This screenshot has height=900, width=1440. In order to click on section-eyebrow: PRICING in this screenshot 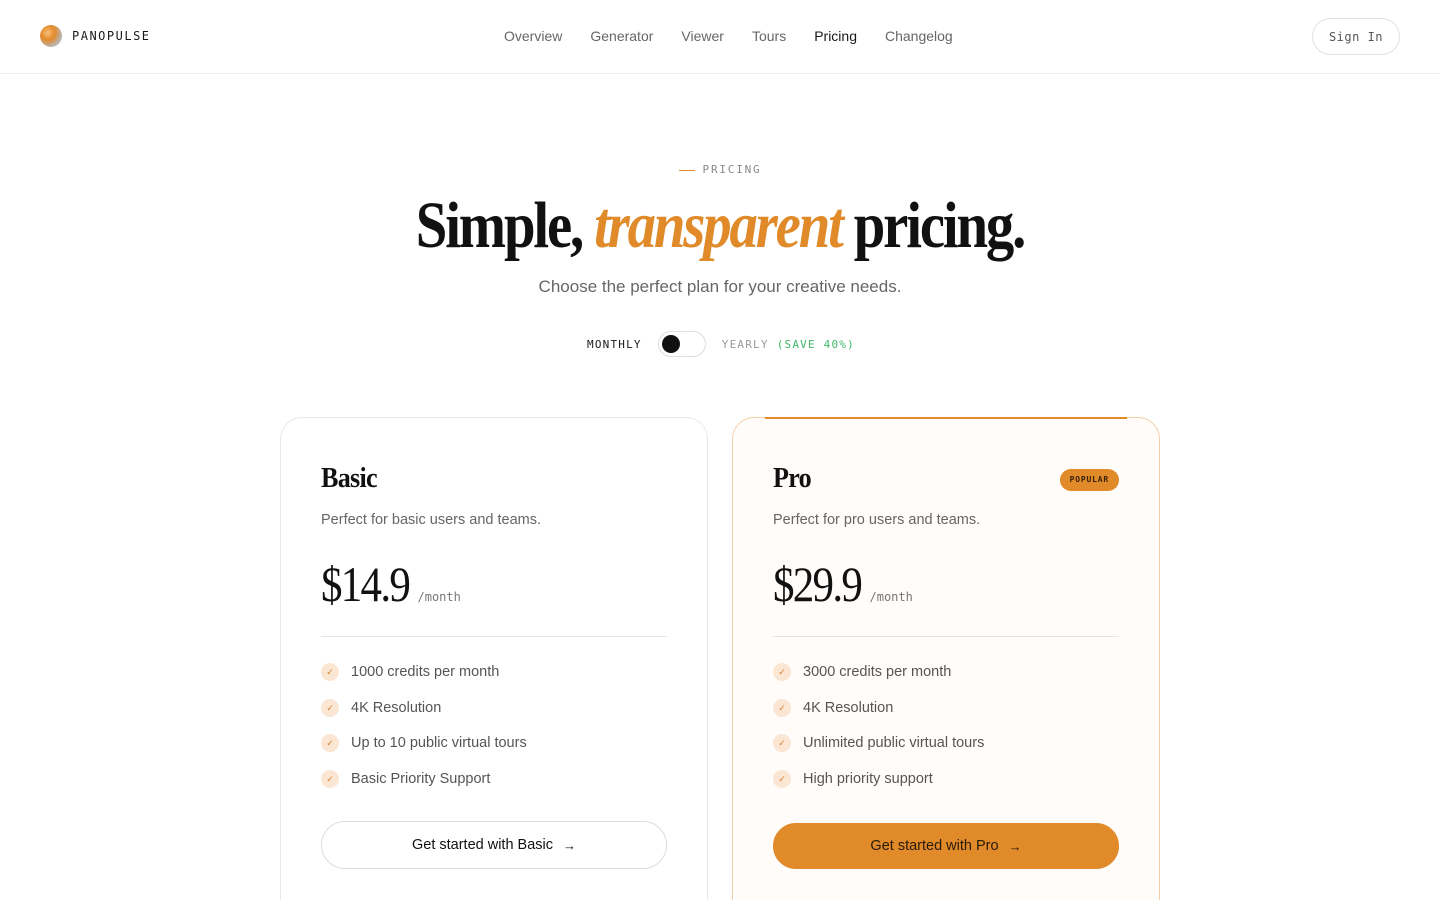, I will do `click(720, 169)`.